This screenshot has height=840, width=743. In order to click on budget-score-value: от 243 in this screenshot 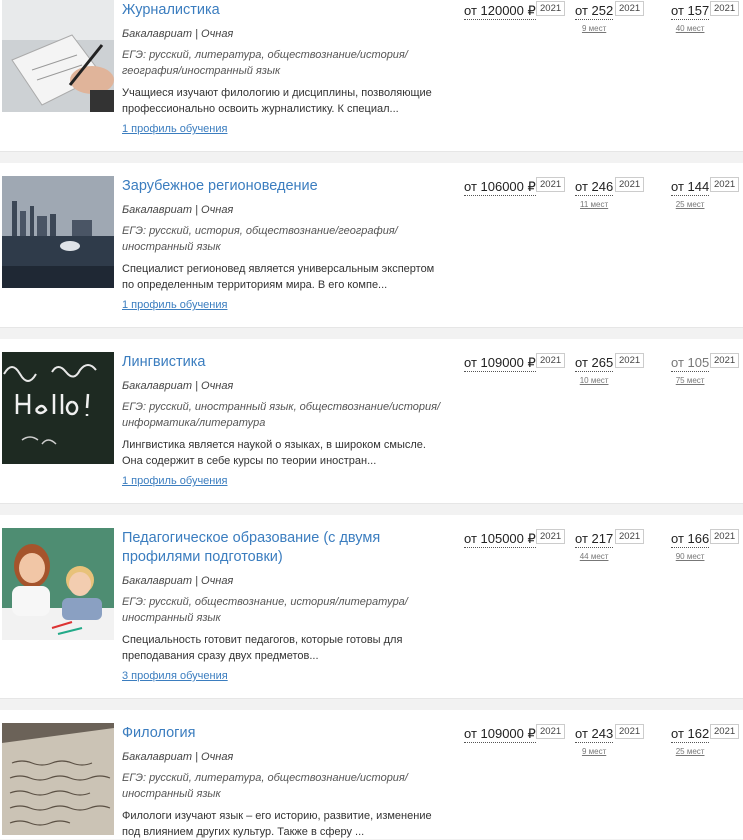, I will do `click(594, 734)`.